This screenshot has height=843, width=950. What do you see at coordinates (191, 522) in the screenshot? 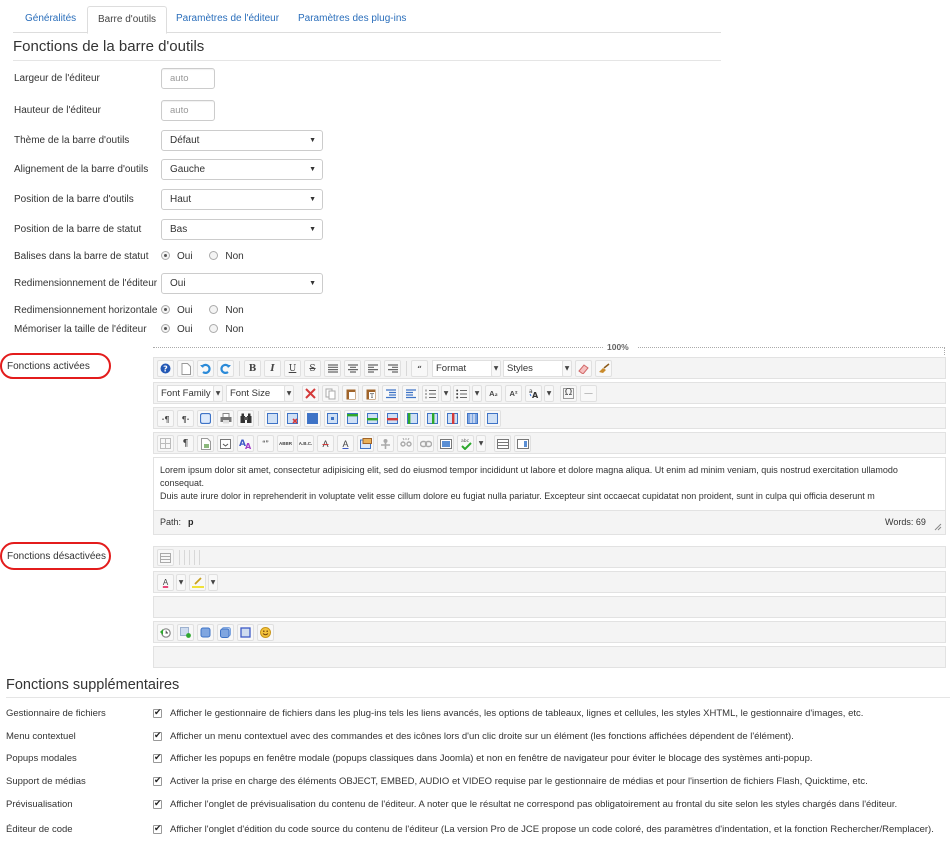
I see `path-tag-p: p` at bounding box center [191, 522].